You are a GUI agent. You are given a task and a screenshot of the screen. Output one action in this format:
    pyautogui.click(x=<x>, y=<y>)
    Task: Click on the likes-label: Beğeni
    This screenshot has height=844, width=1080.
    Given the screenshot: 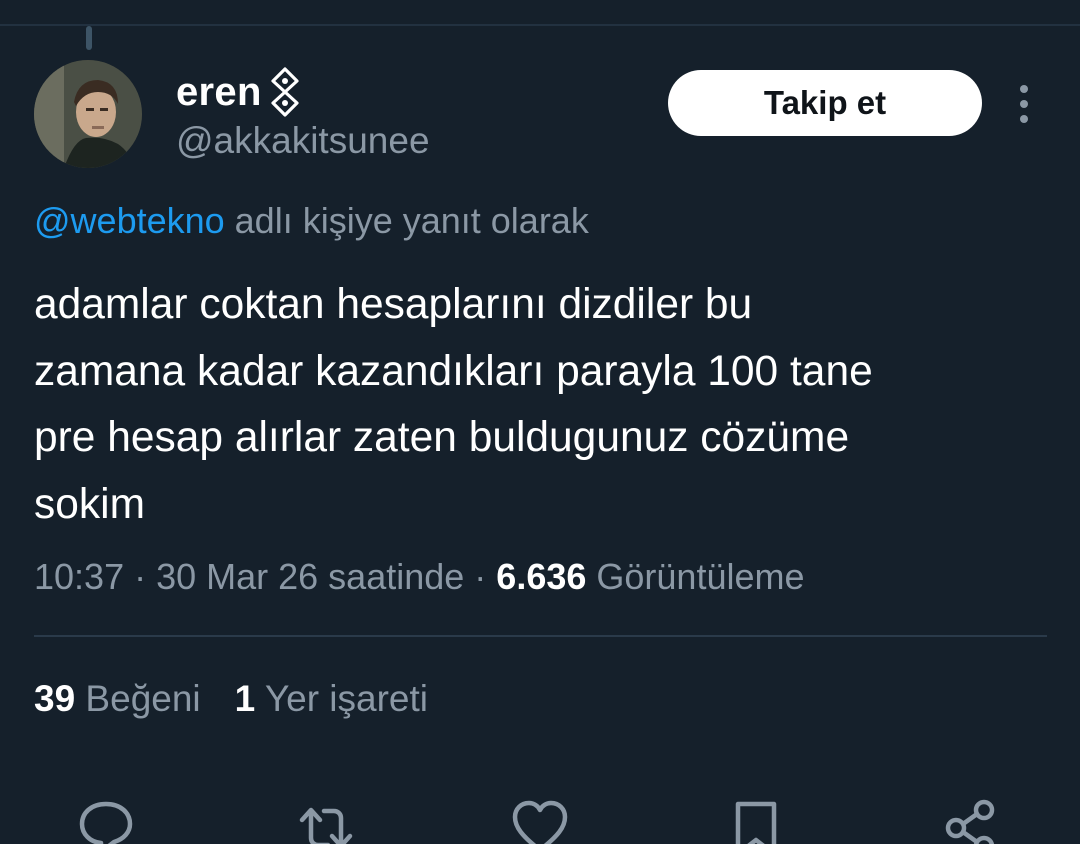 What is the action you would take?
    pyautogui.click(x=138, y=698)
    